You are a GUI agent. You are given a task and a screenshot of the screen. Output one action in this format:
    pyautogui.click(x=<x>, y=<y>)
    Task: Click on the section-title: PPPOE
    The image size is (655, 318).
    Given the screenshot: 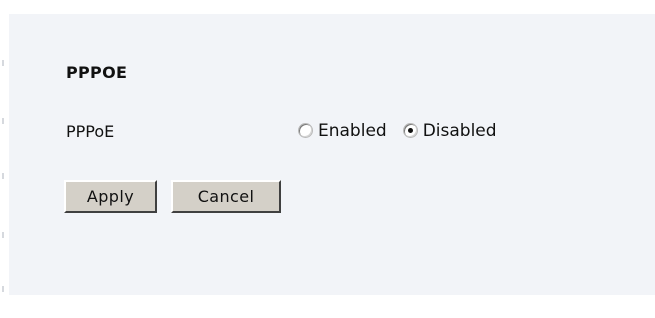 What is the action you would take?
    pyautogui.click(x=97, y=72)
    